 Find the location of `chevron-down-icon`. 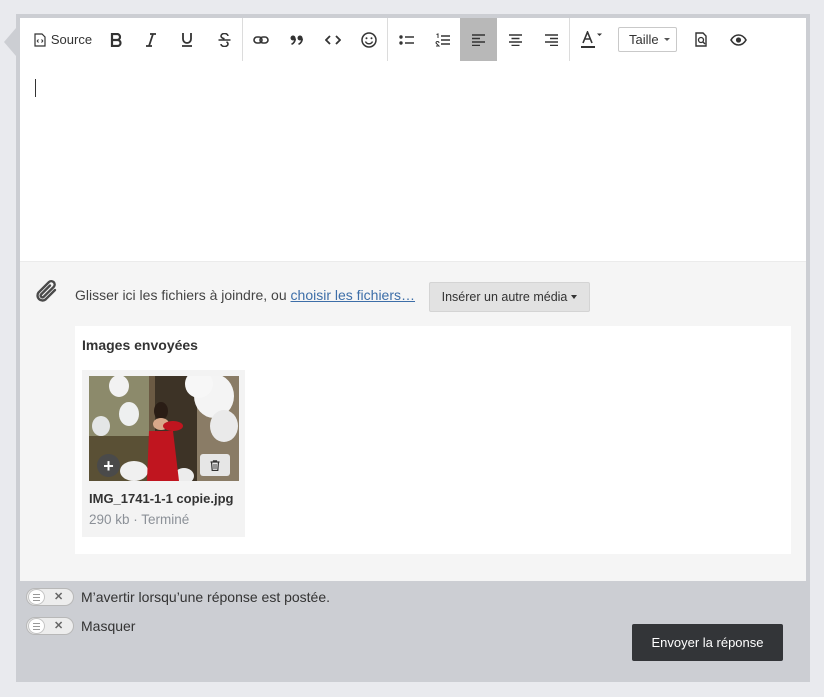

chevron-down-icon is located at coordinates (667, 39).